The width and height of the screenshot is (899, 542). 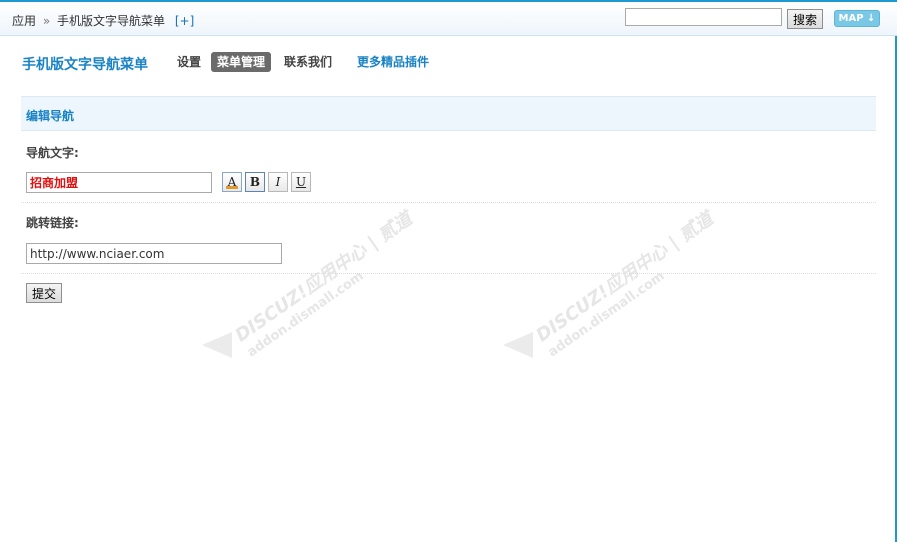 What do you see at coordinates (448, 113) in the screenshot?
I see `section-header: 编辑导航` at bounding box center [448, 113].